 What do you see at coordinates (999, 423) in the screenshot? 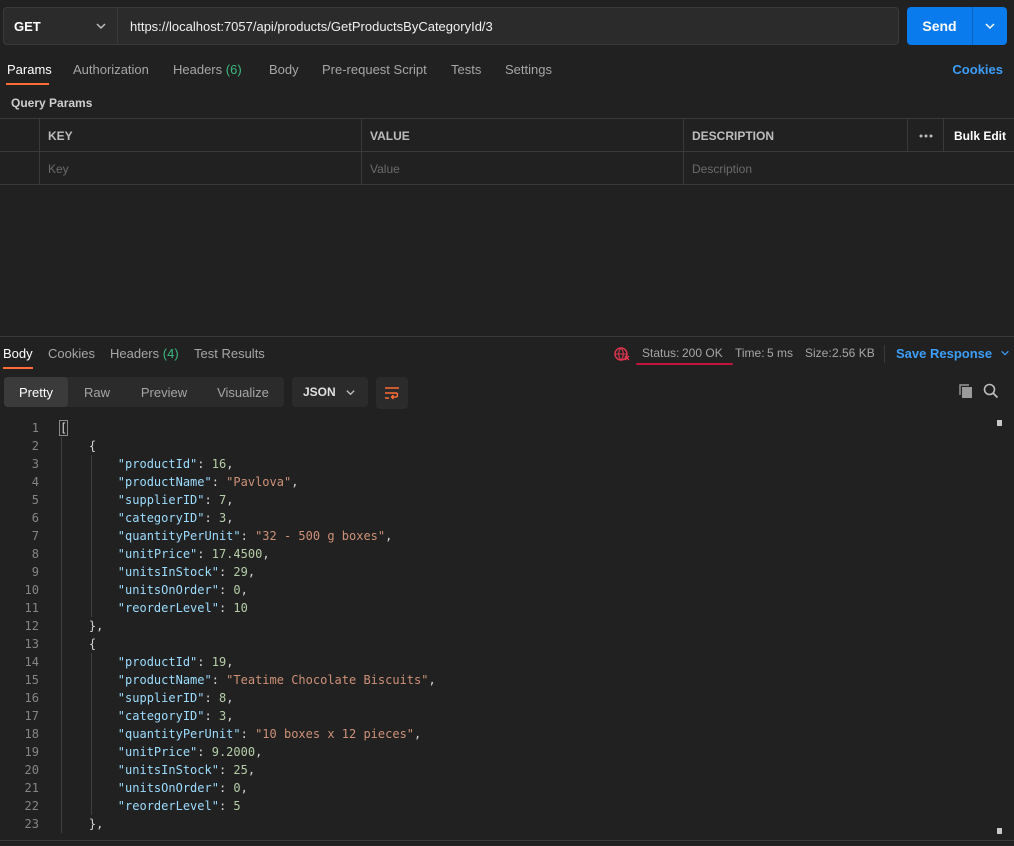
I see `scroll-up-arrow` at bounding box center [999, 423].